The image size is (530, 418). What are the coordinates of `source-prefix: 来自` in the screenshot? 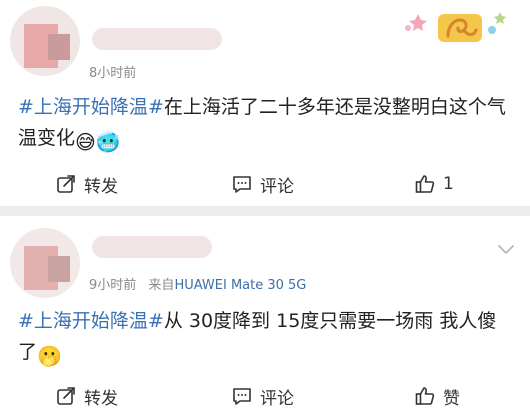 It's located at (161, 285).